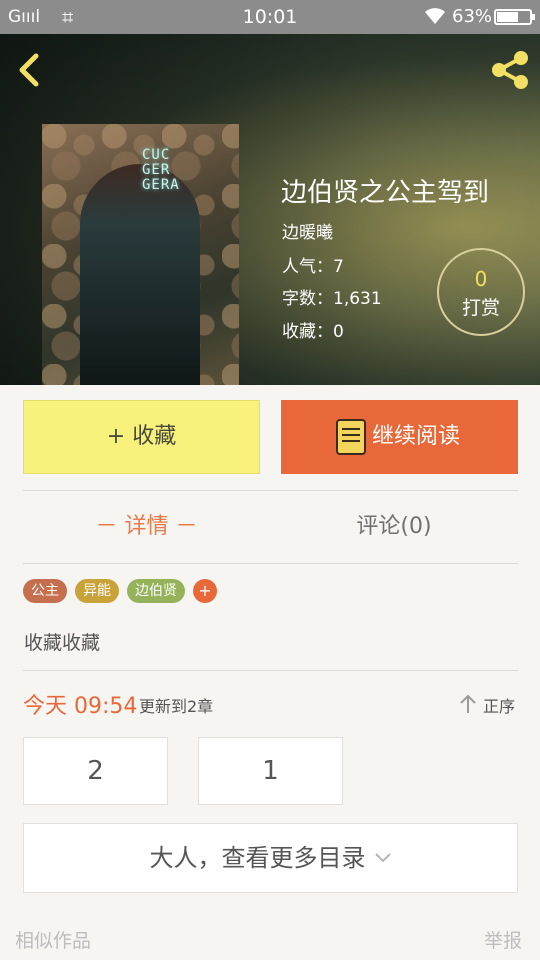  I want to click on chapter-button: 1, so click(270, 771).